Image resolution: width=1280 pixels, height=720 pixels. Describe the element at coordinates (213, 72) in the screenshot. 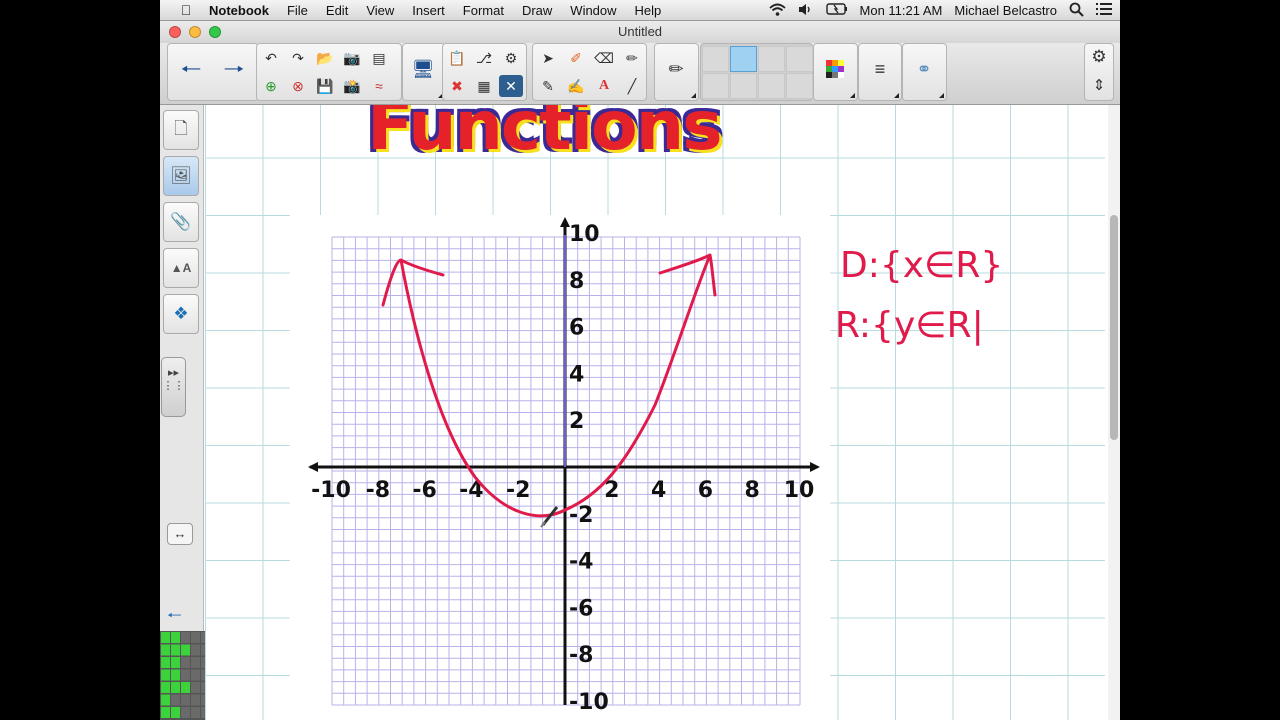

I see `page-navigation-group: 🠐 🠒` at that location.